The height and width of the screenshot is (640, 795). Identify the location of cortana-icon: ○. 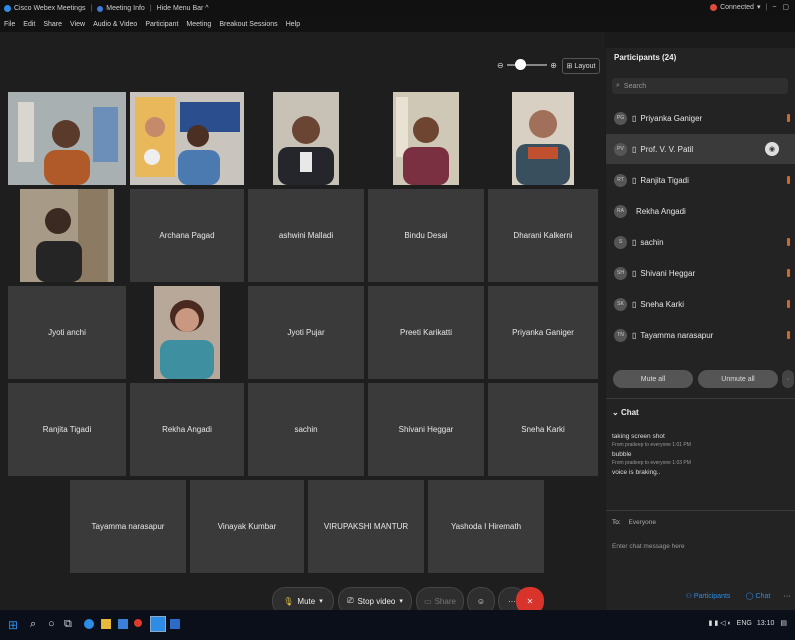
(51, 624).